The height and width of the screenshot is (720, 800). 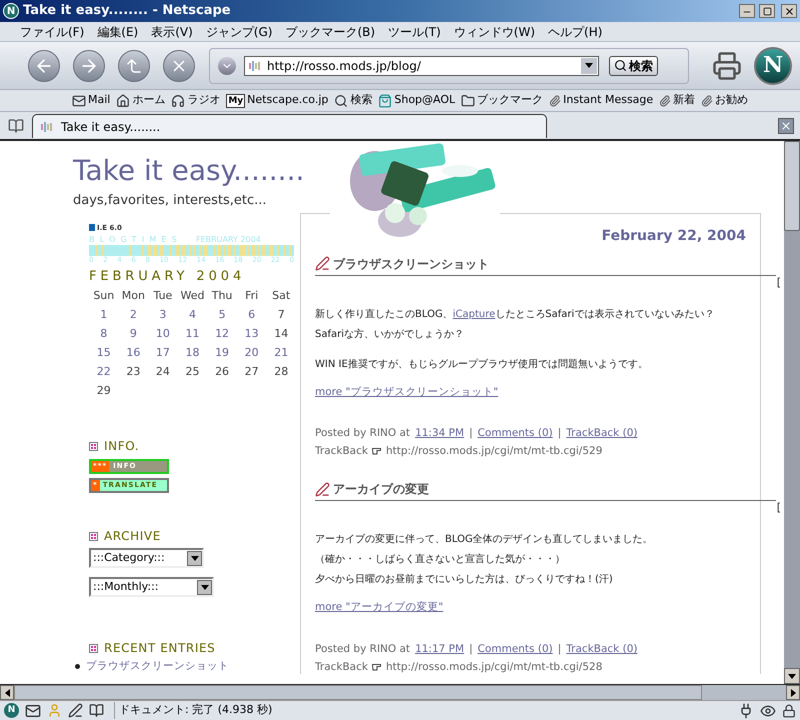 What do you see at coordinates (96, 710) in the screenshot?
I see `address-book-icon` at bounding box center [96, 710].